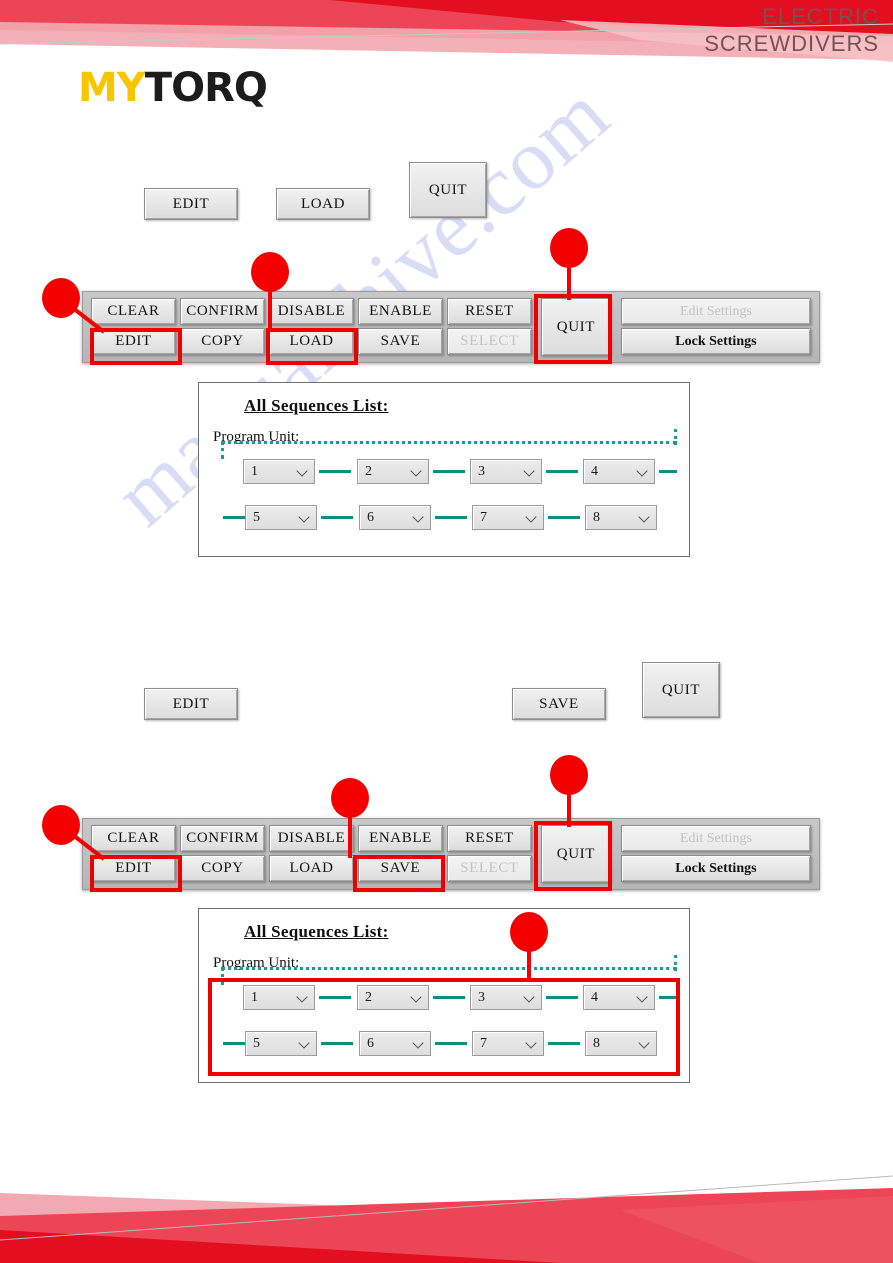 This screenshot has height=1263, width=893. I want to click on dropdown-value: 3, so click(481, 471).